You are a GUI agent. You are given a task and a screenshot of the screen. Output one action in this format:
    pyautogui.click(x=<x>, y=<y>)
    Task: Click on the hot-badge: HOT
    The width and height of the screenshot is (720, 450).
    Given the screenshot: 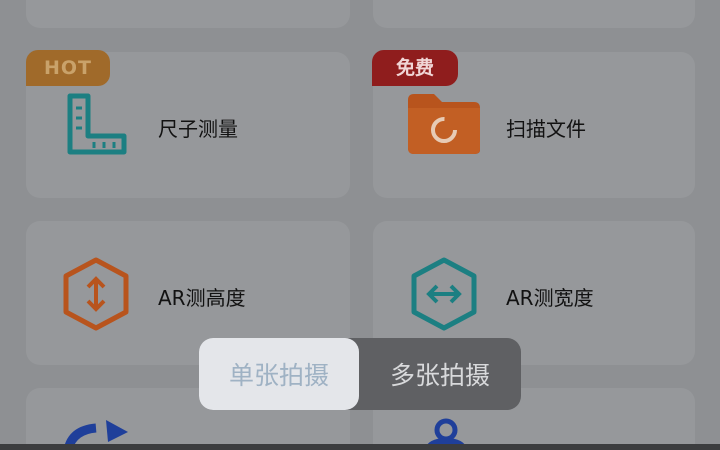 What is the action you would take?
    pyautogui.click(x=68, y=68)
    